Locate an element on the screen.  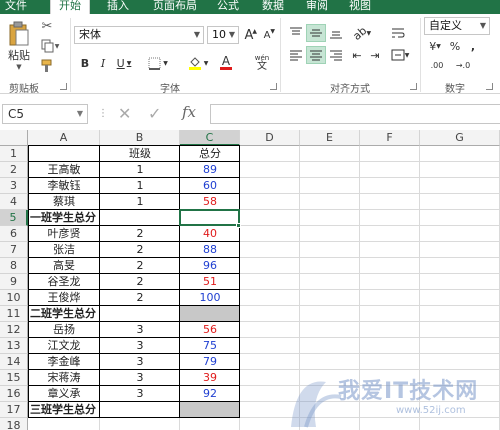
cell-header-score: 总分 is located at coordinates (210, 154).